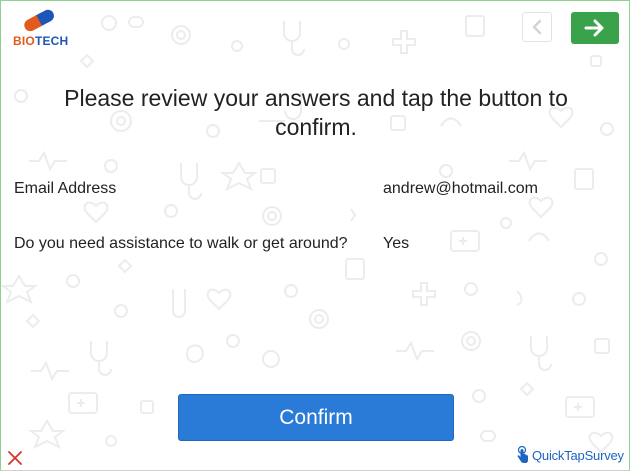  What do you see at coordinates (39, 20) in the screenshot?
I see `pill-logo-graphic` at bounding box center [39, 20].